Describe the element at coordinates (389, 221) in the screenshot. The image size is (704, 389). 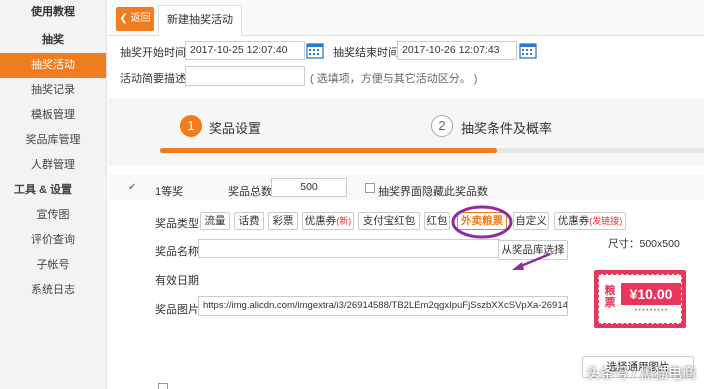
I see `prize-type-alipay-redpacket: 支付宝红包` at that location.